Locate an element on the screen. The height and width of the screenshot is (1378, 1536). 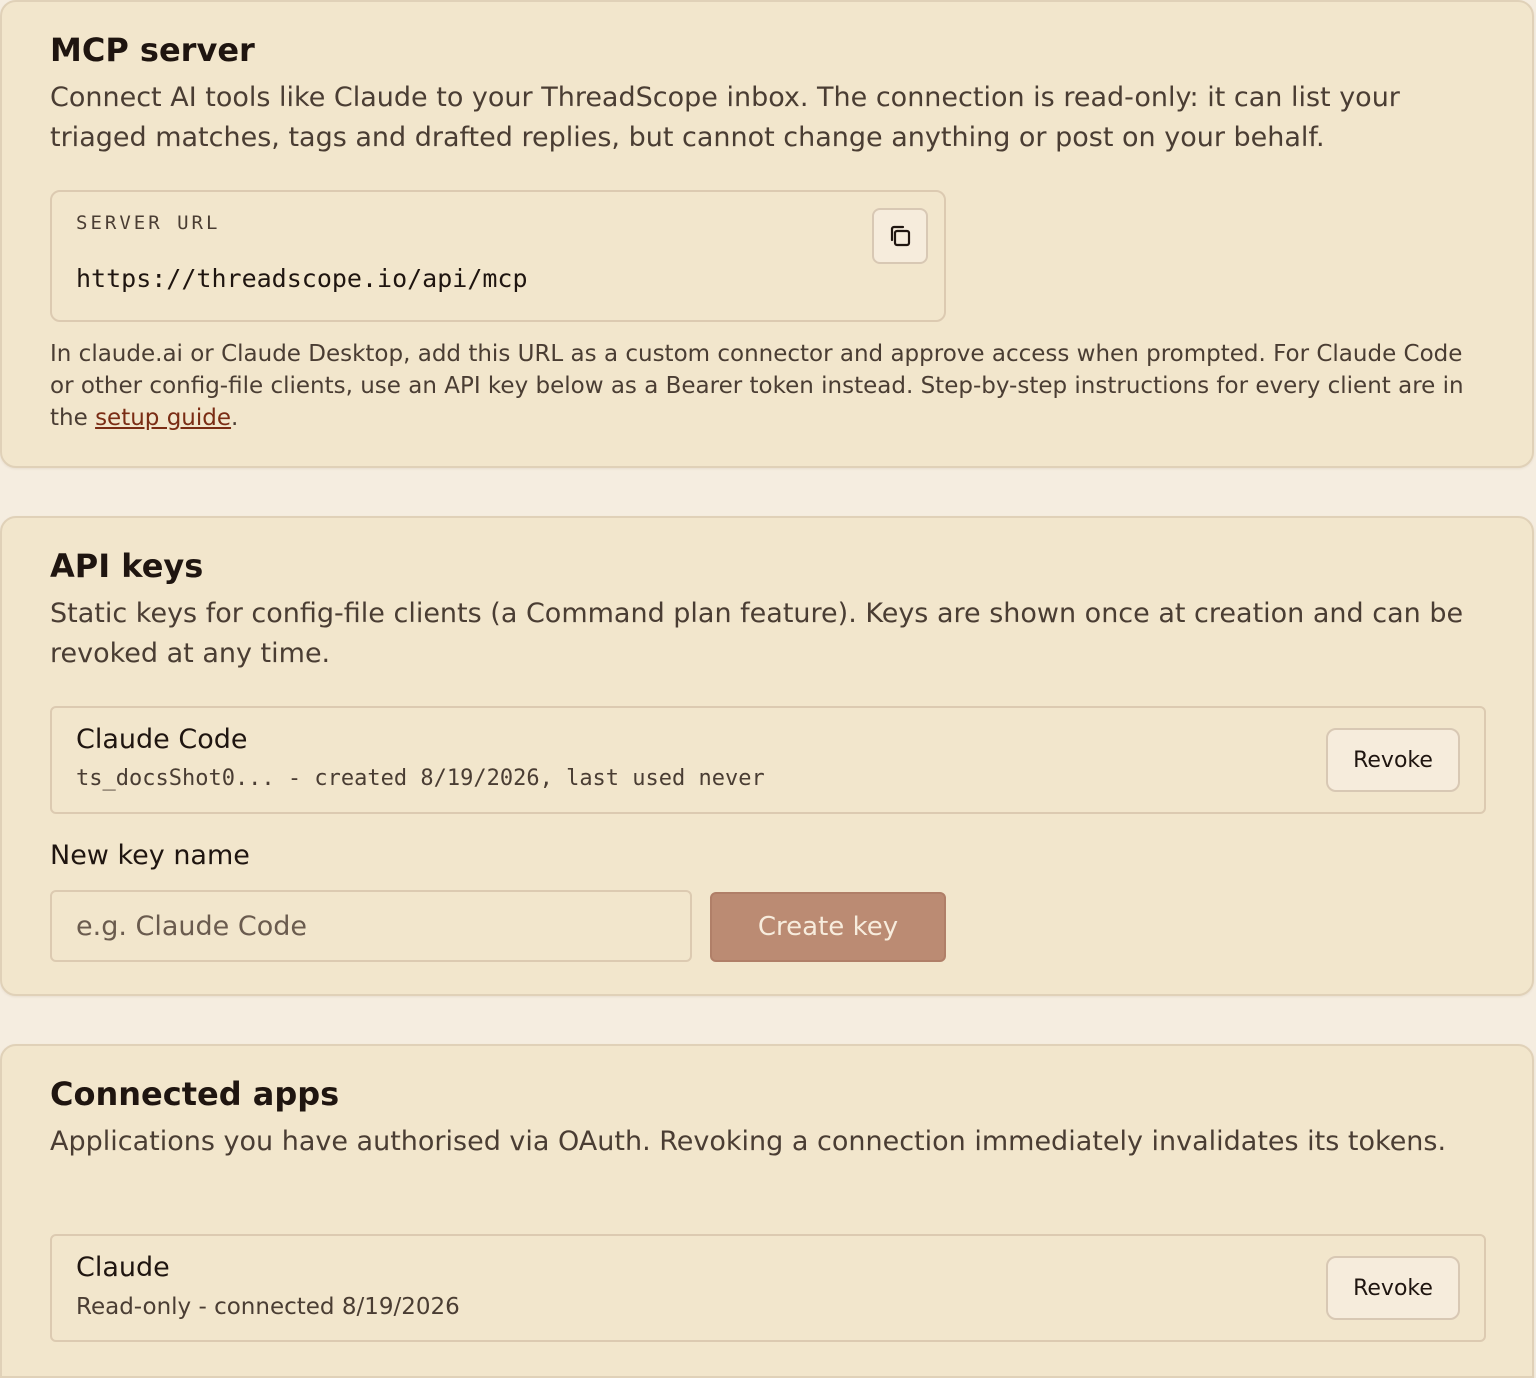
new-key-name-label: New key name is located at coordinates (150, 855).